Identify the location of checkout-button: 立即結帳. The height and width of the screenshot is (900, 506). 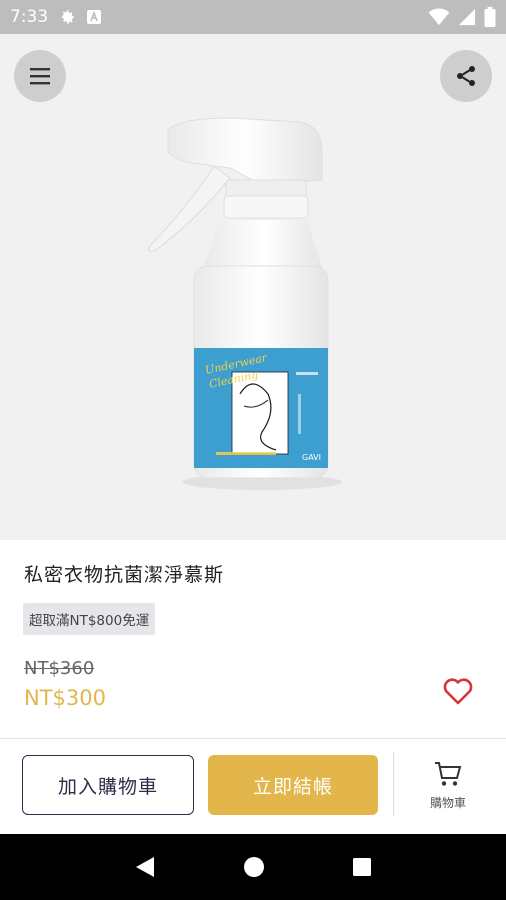
(293, 785).